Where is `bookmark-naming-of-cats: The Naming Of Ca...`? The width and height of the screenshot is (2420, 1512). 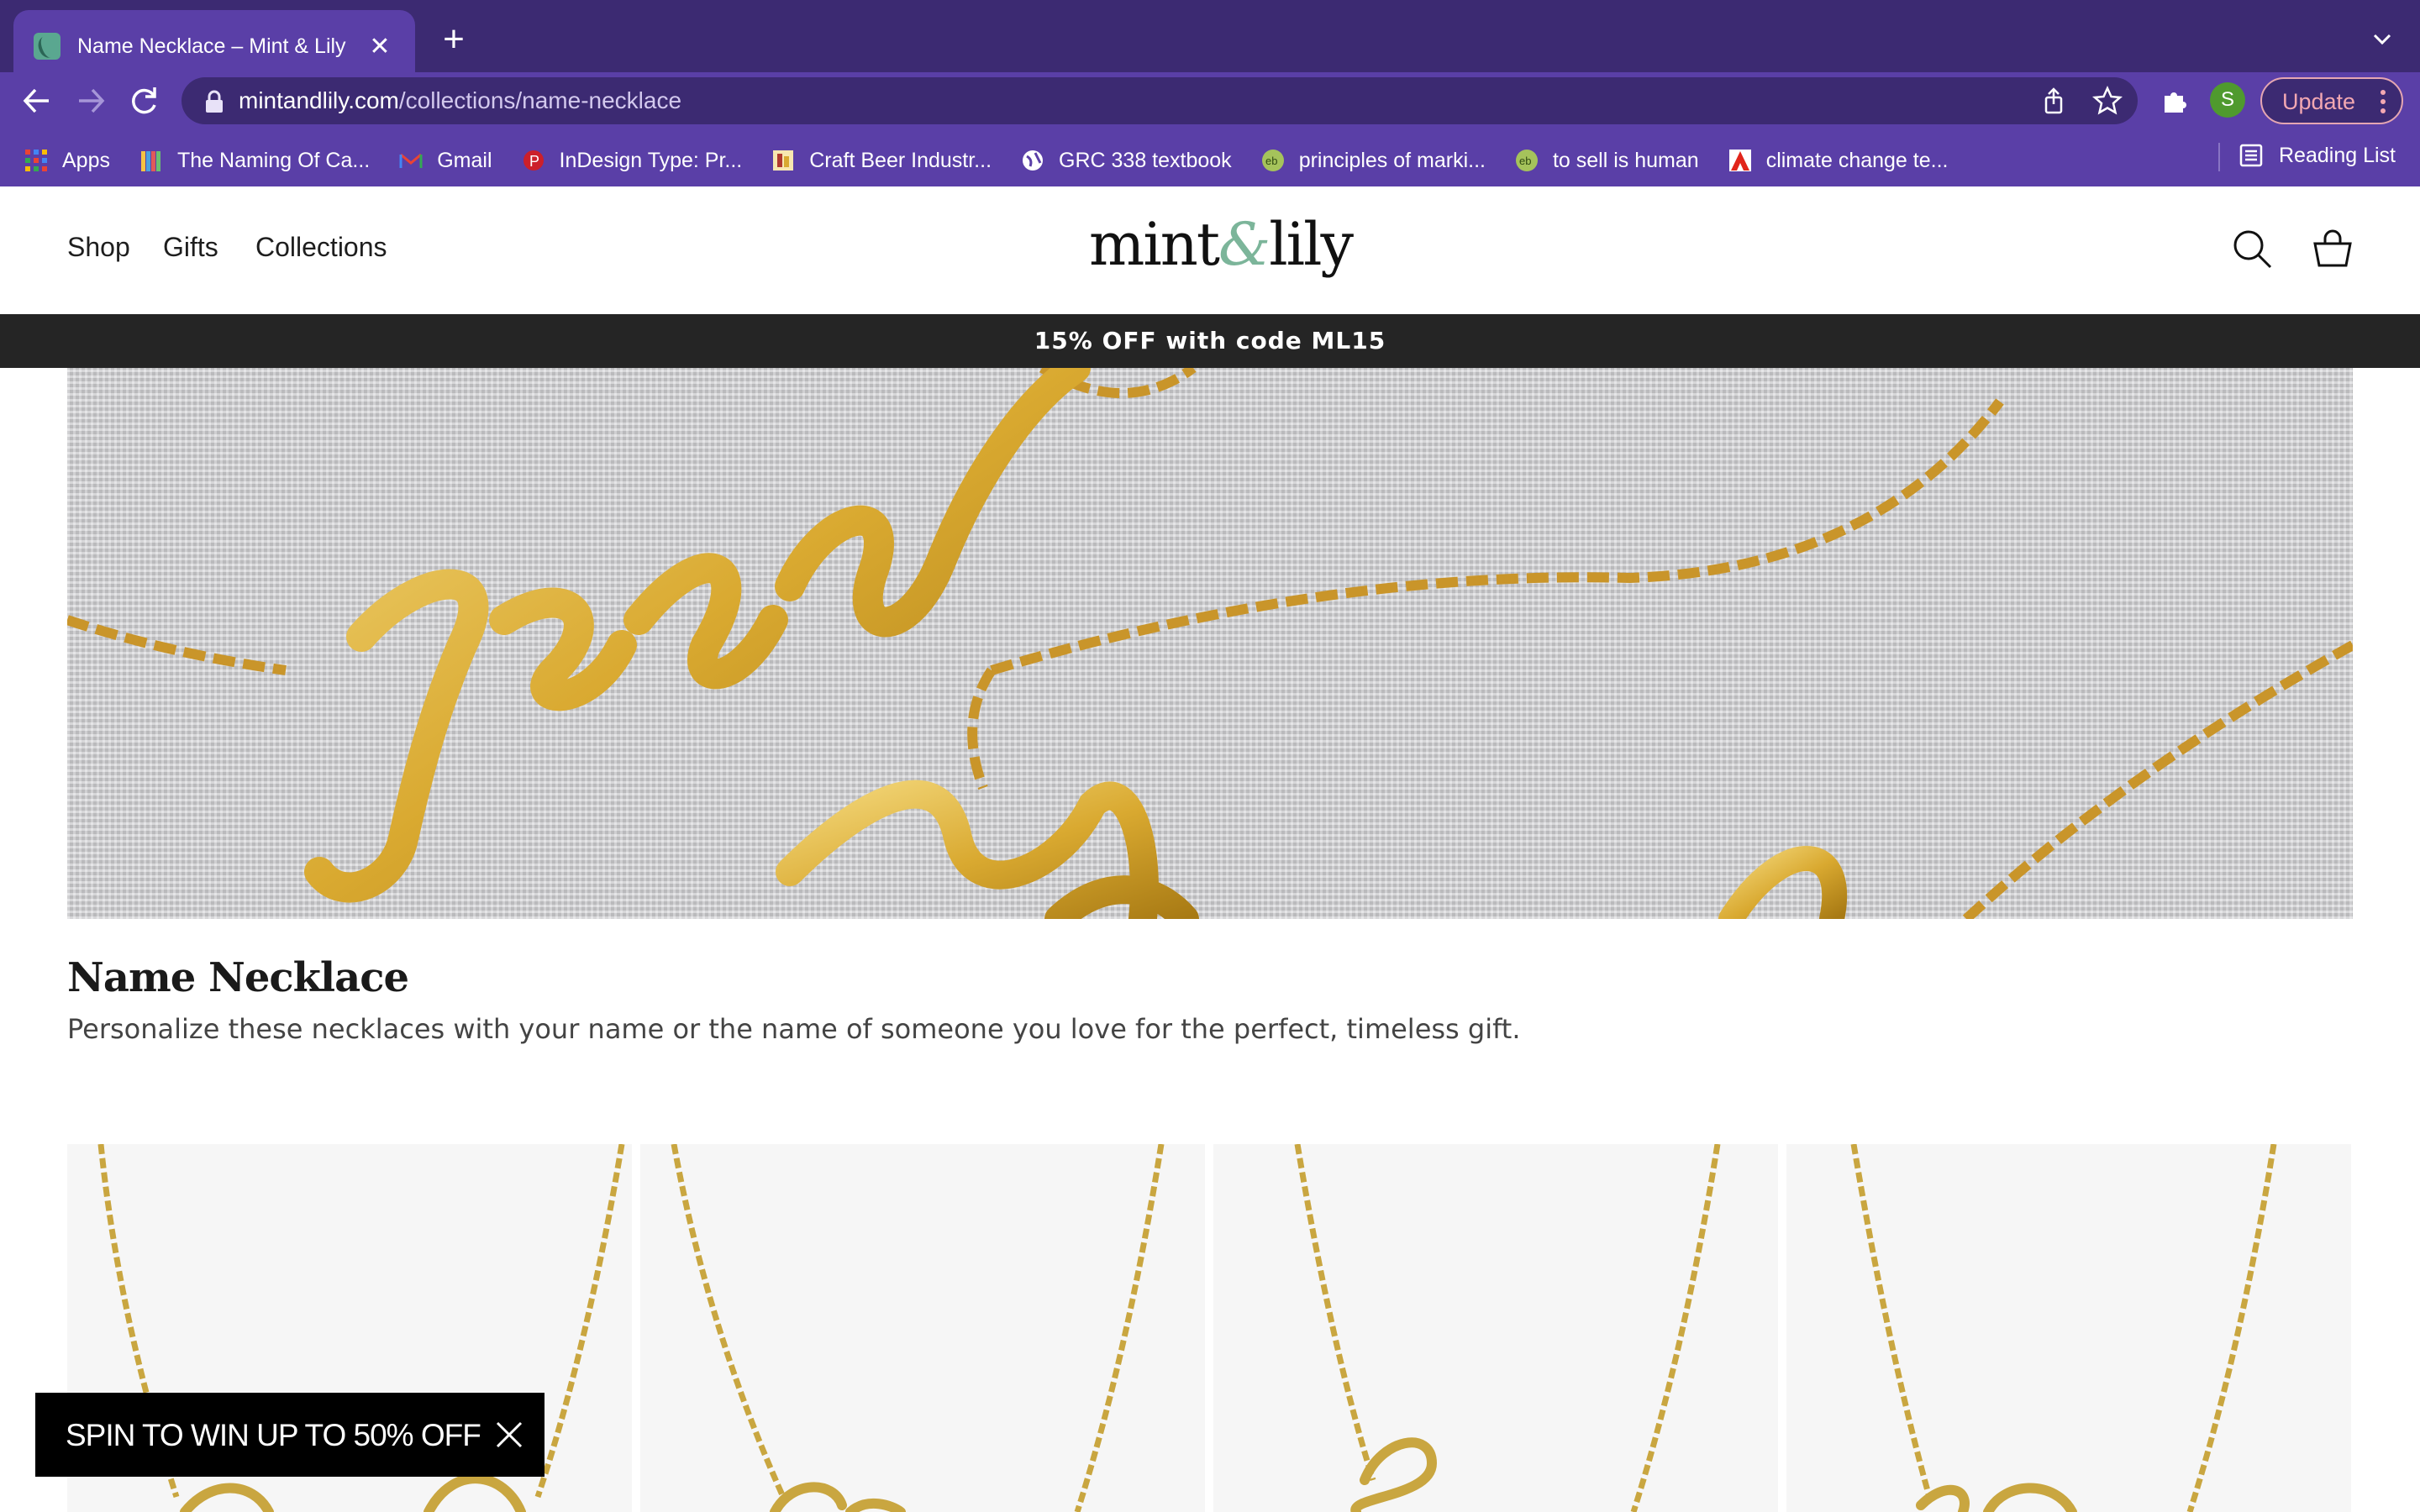
bookmark-naming-of-cats: The Naming Of Ca... is located at coordinates (255, 160).